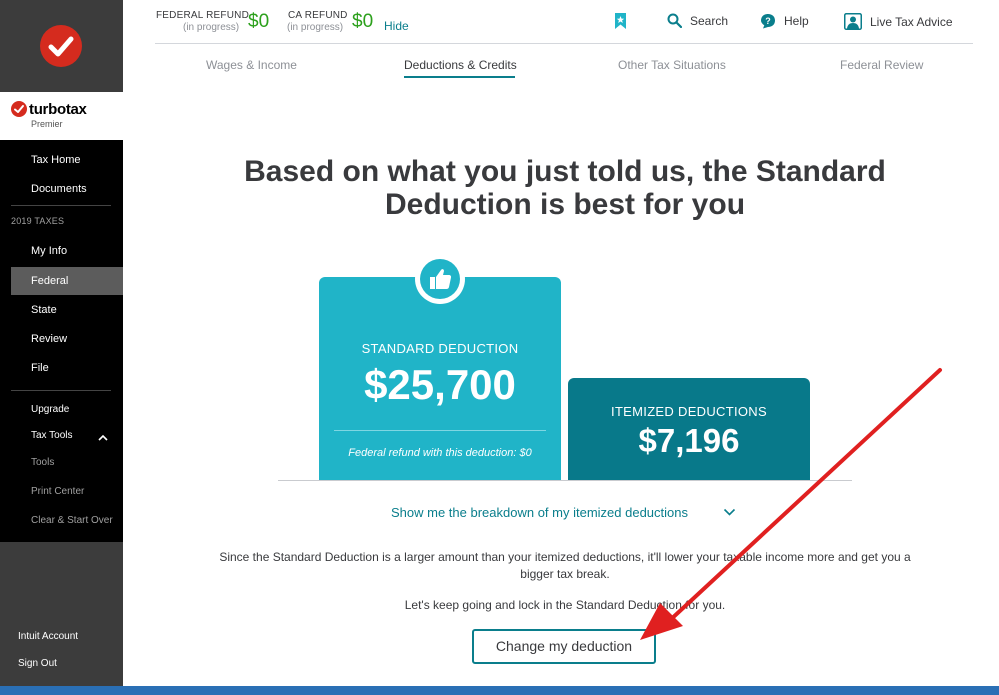 This screenshot has width=999, height=695. Describe the element at coordinates (67, 281) in the screenshot. I see `sidebar-item-federal: Federal` at that location.